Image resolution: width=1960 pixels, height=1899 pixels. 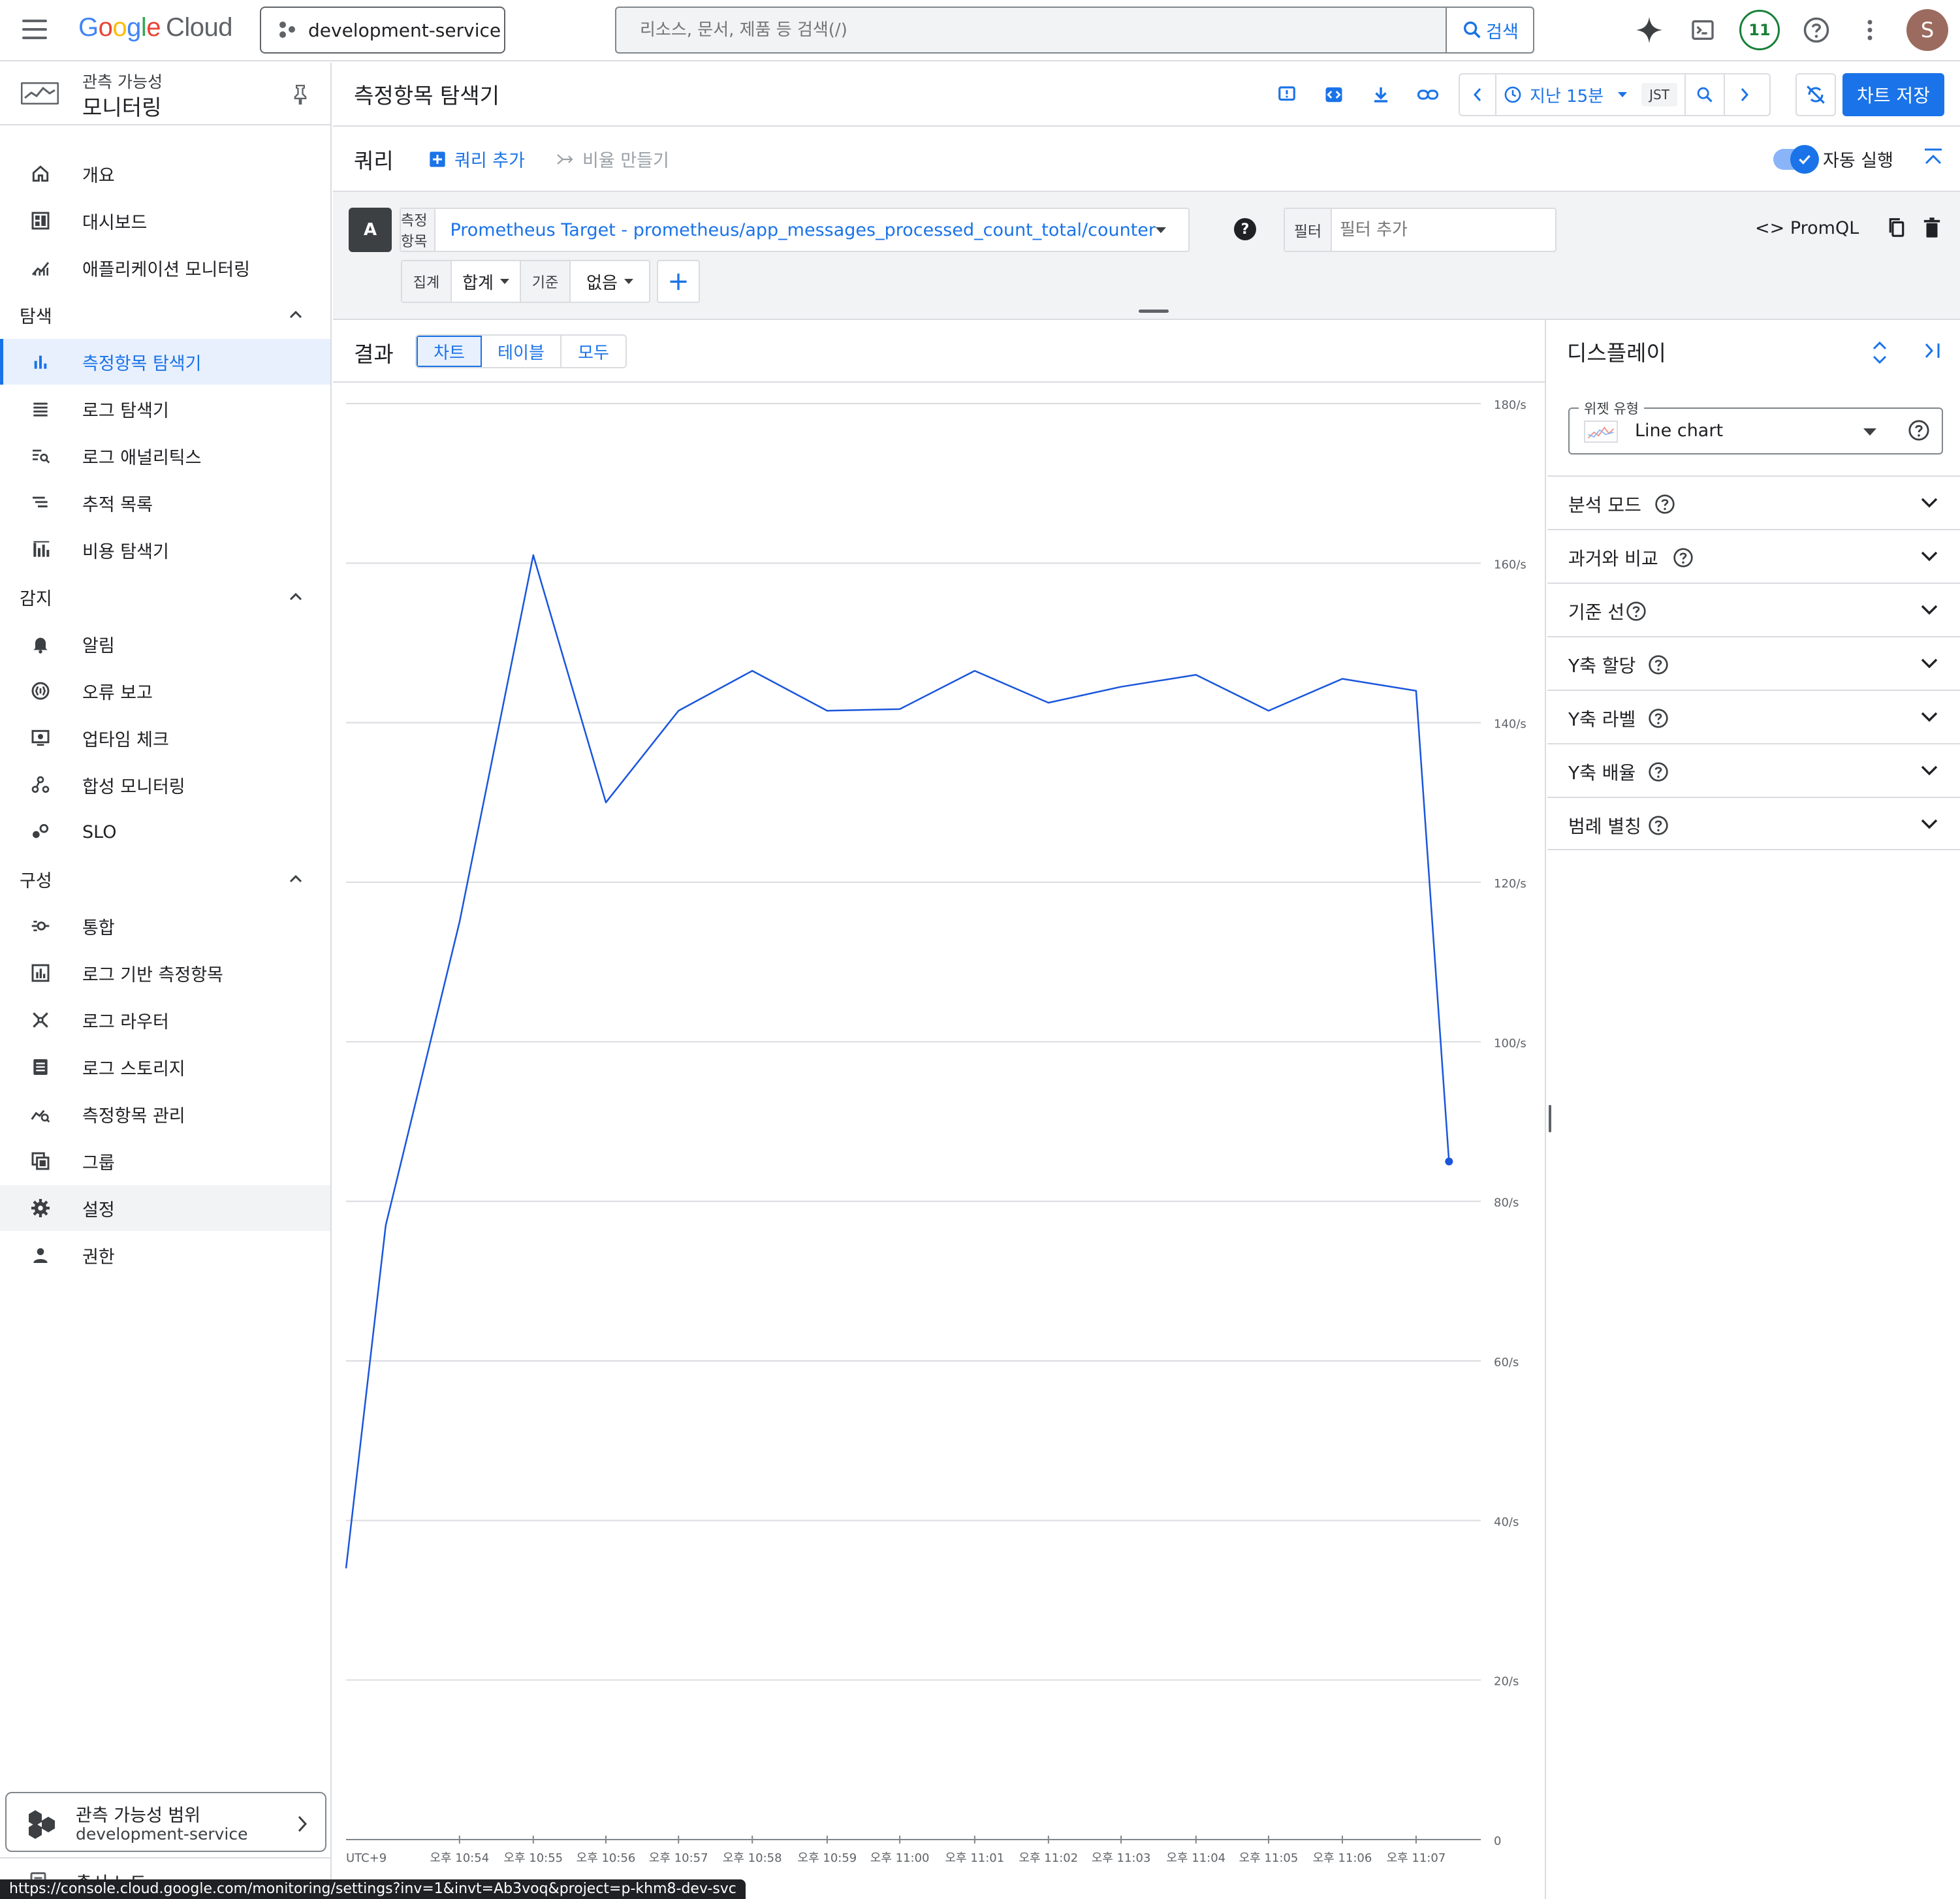 What do you see at coordinates (1443, 230) in the screenshot?
I see `filter-input` at bounding box center [1443, 230].